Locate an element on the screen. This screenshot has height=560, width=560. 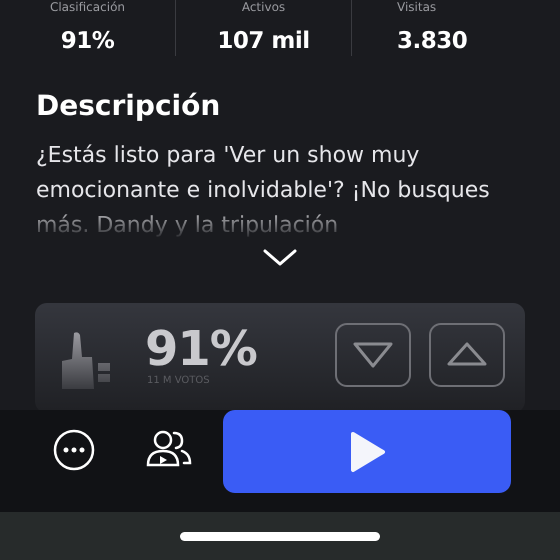
more-button is located at coordinates (74, 450).